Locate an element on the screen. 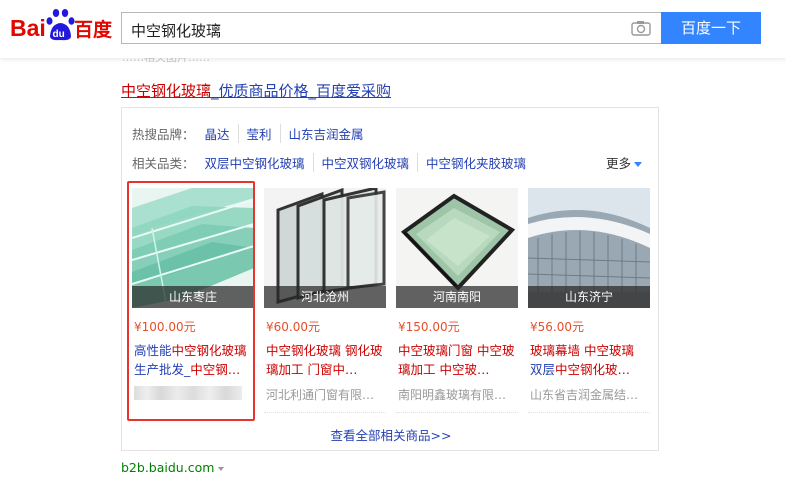  selected-product-highlight is located at coordinates (191, 301).